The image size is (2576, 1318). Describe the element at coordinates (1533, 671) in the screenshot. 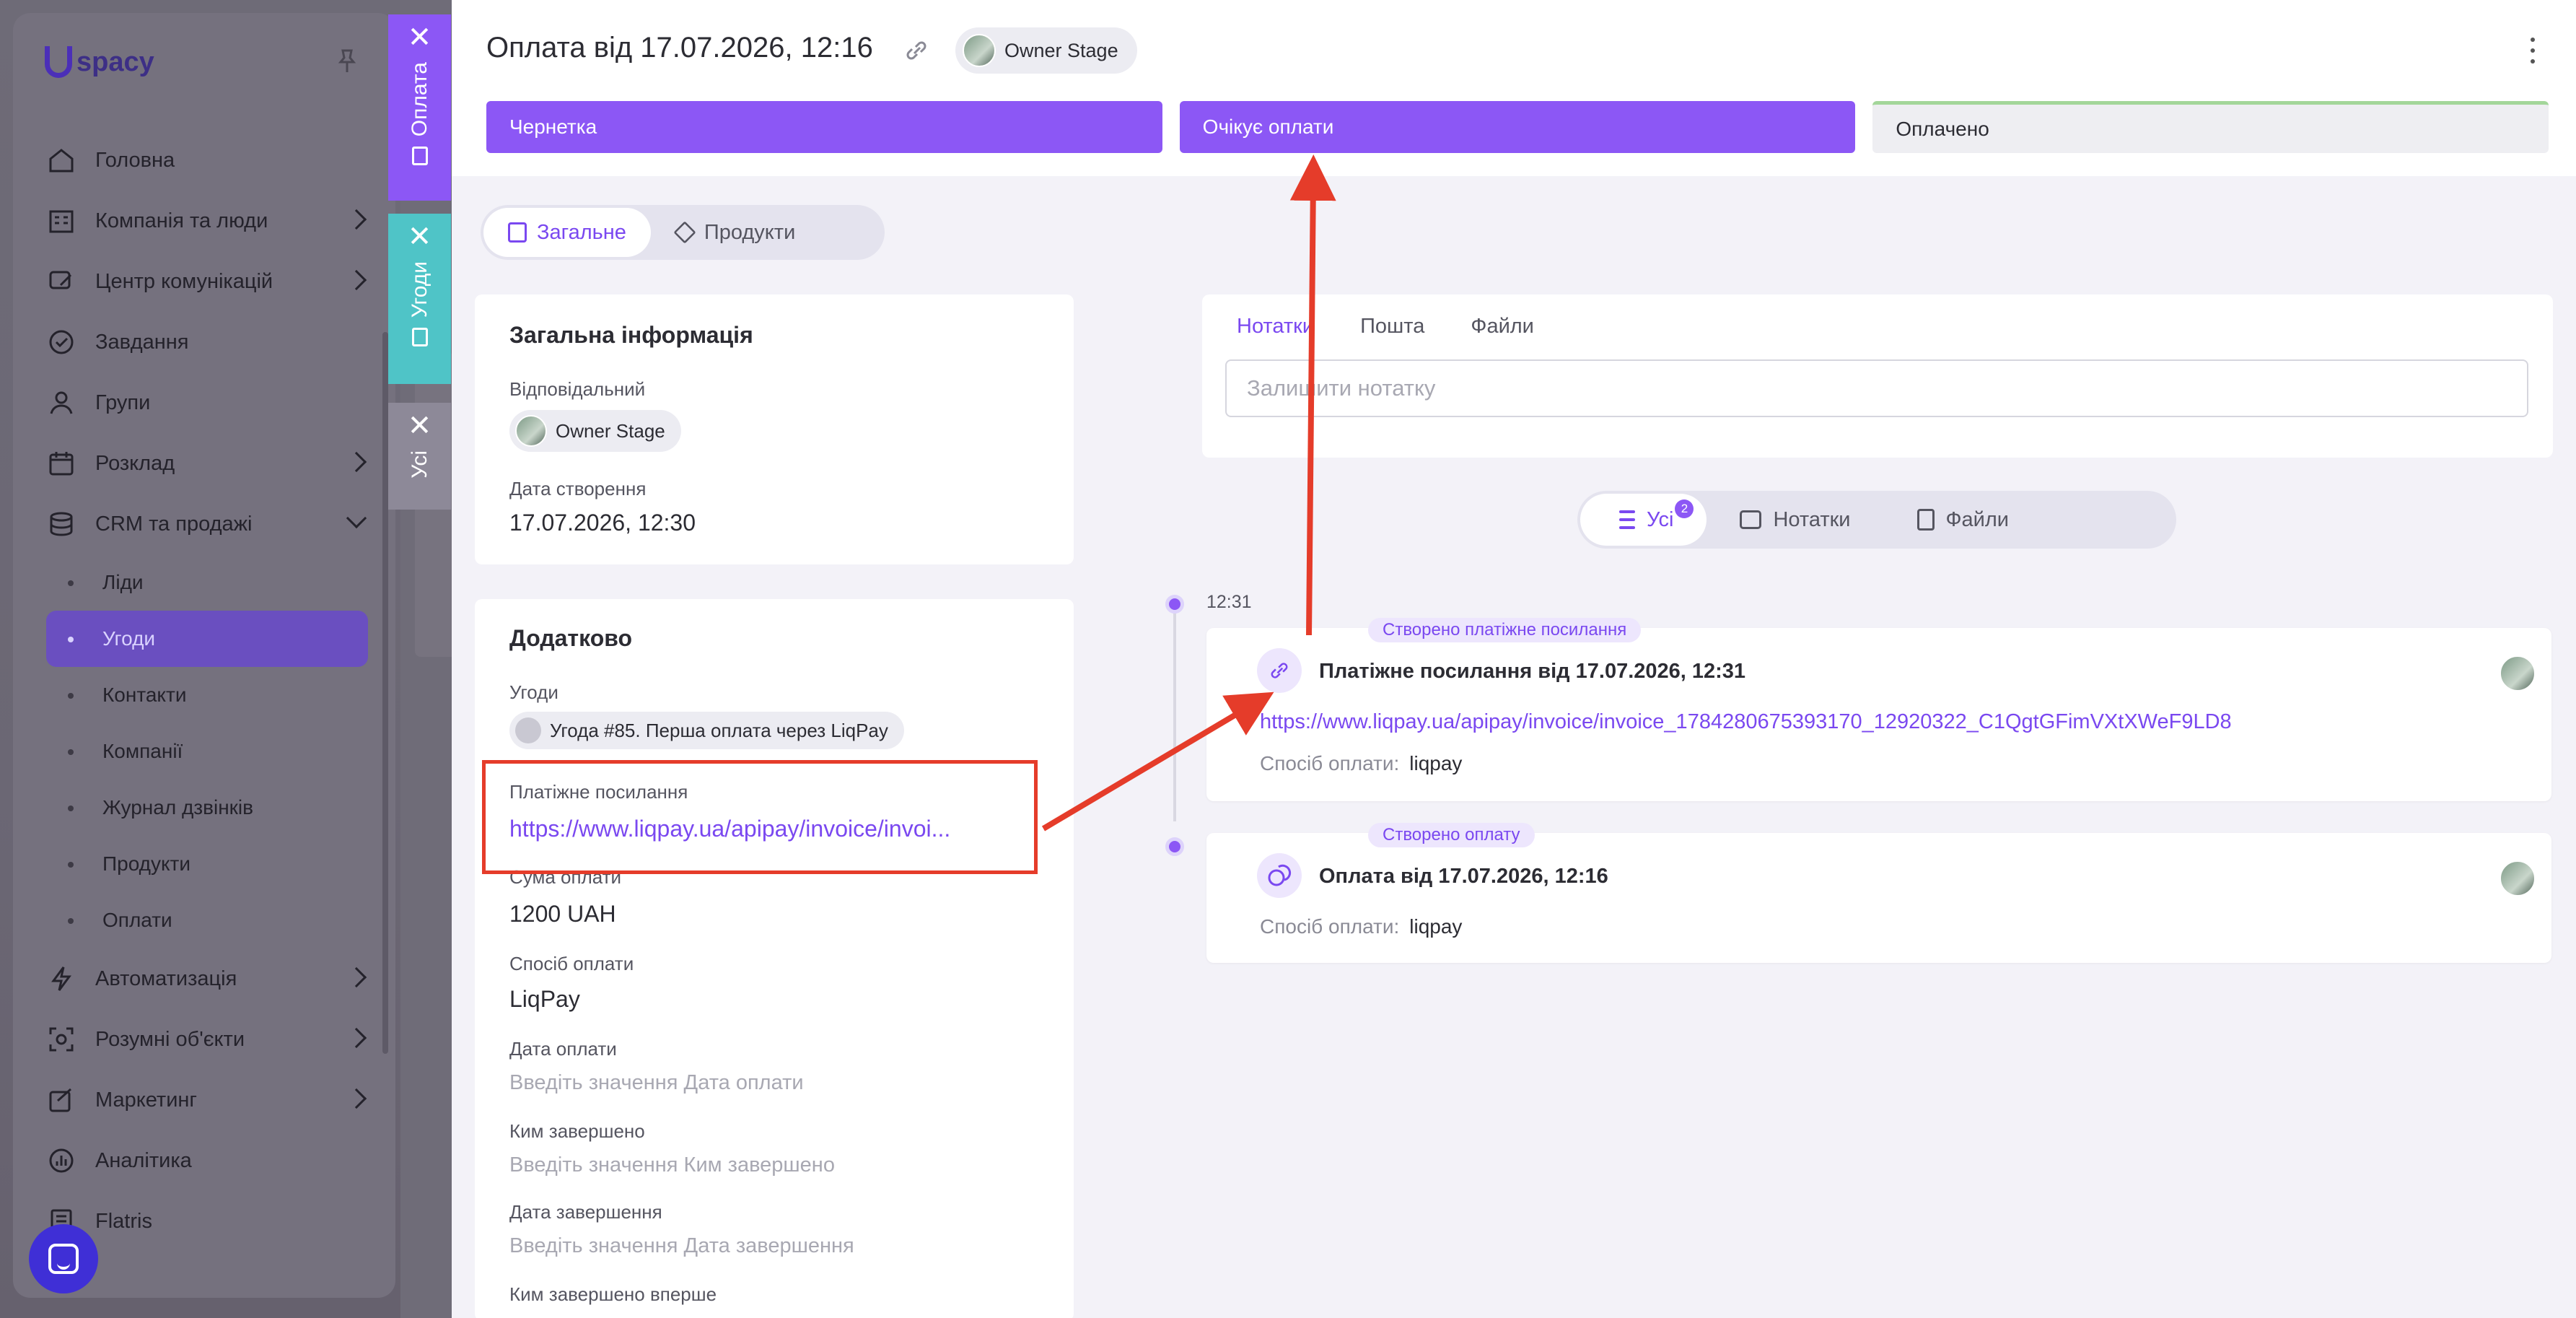

I see `event-title: Платіжне посилання від 17.07.2026, 12:31` at that location.